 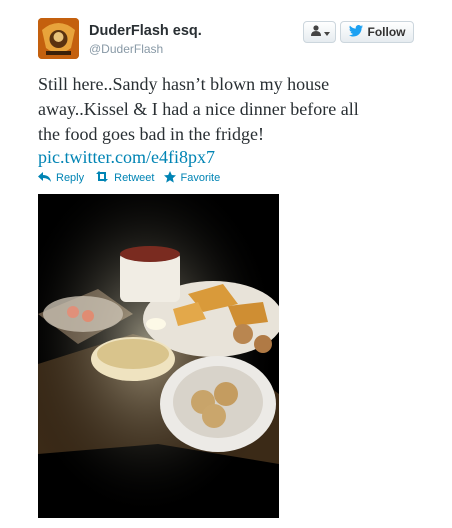 What do you see at coordinates (134, 178) in the screenshot?
I see `retweet-label: Retweet` at bounding box center [134, 178].